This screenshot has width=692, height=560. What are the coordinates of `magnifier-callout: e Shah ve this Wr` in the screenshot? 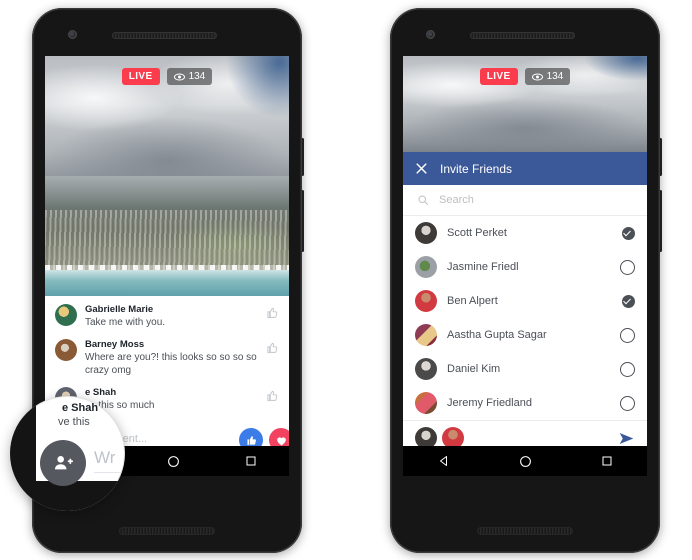 It's located at (67, 453).